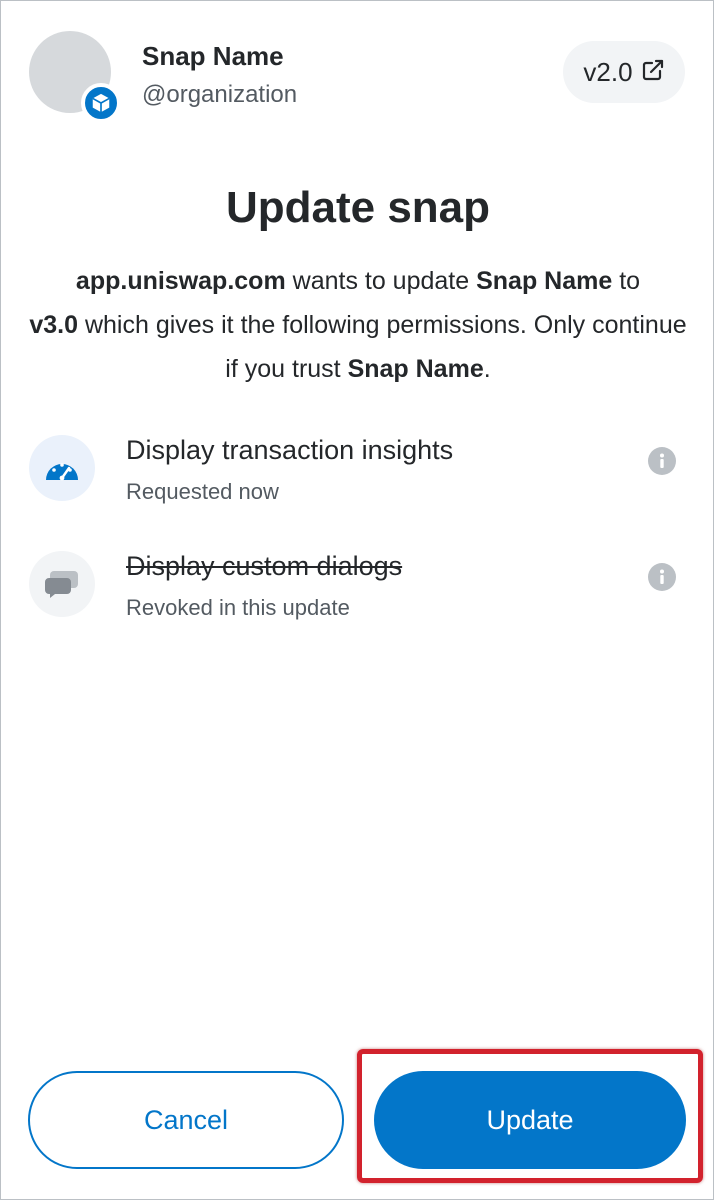 This screenshot has width=714, height=1200. What do you see at coordinates (544, 281) in the screenshot?
I see `snap-name-bold: Snap Name` at bounding box center [544, 281].